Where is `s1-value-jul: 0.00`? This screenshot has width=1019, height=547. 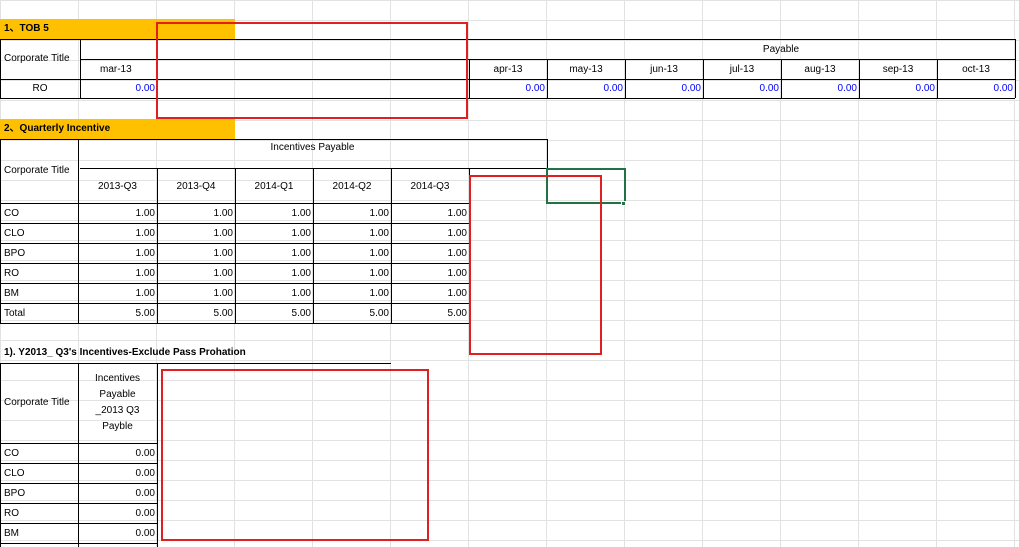 s1-value-jul: 0.00 is located at coordinates (742, 89).